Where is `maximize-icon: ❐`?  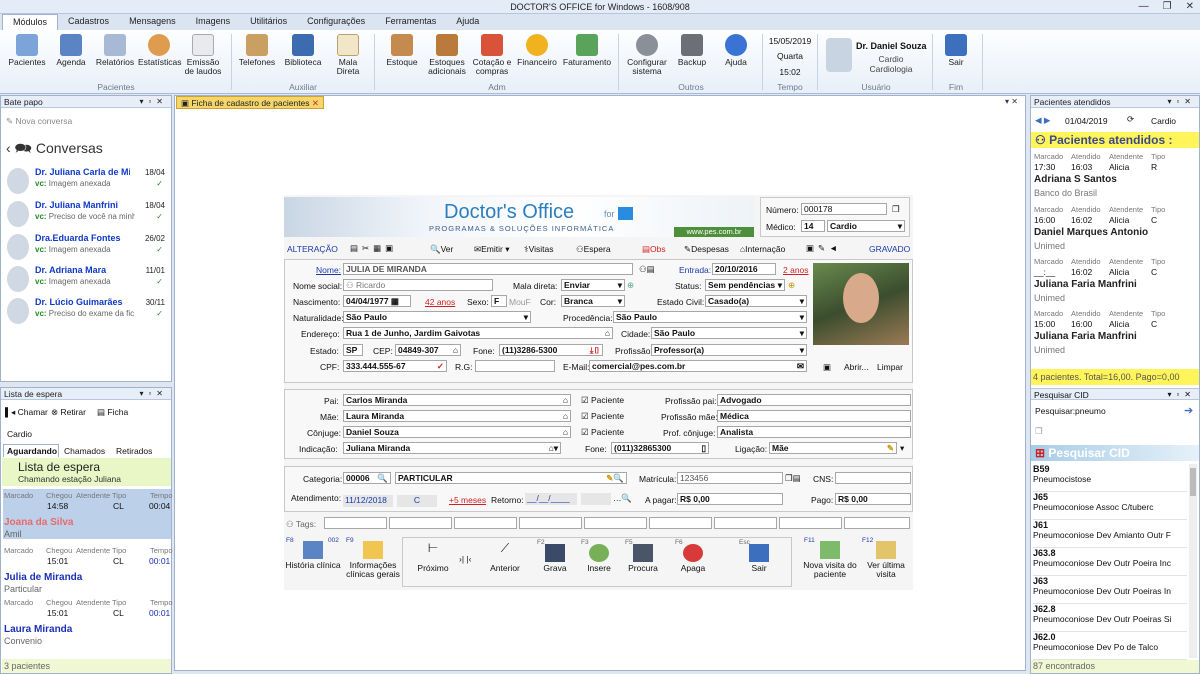
maximize-icon: ❐ is located at coordinates (1167, 6).